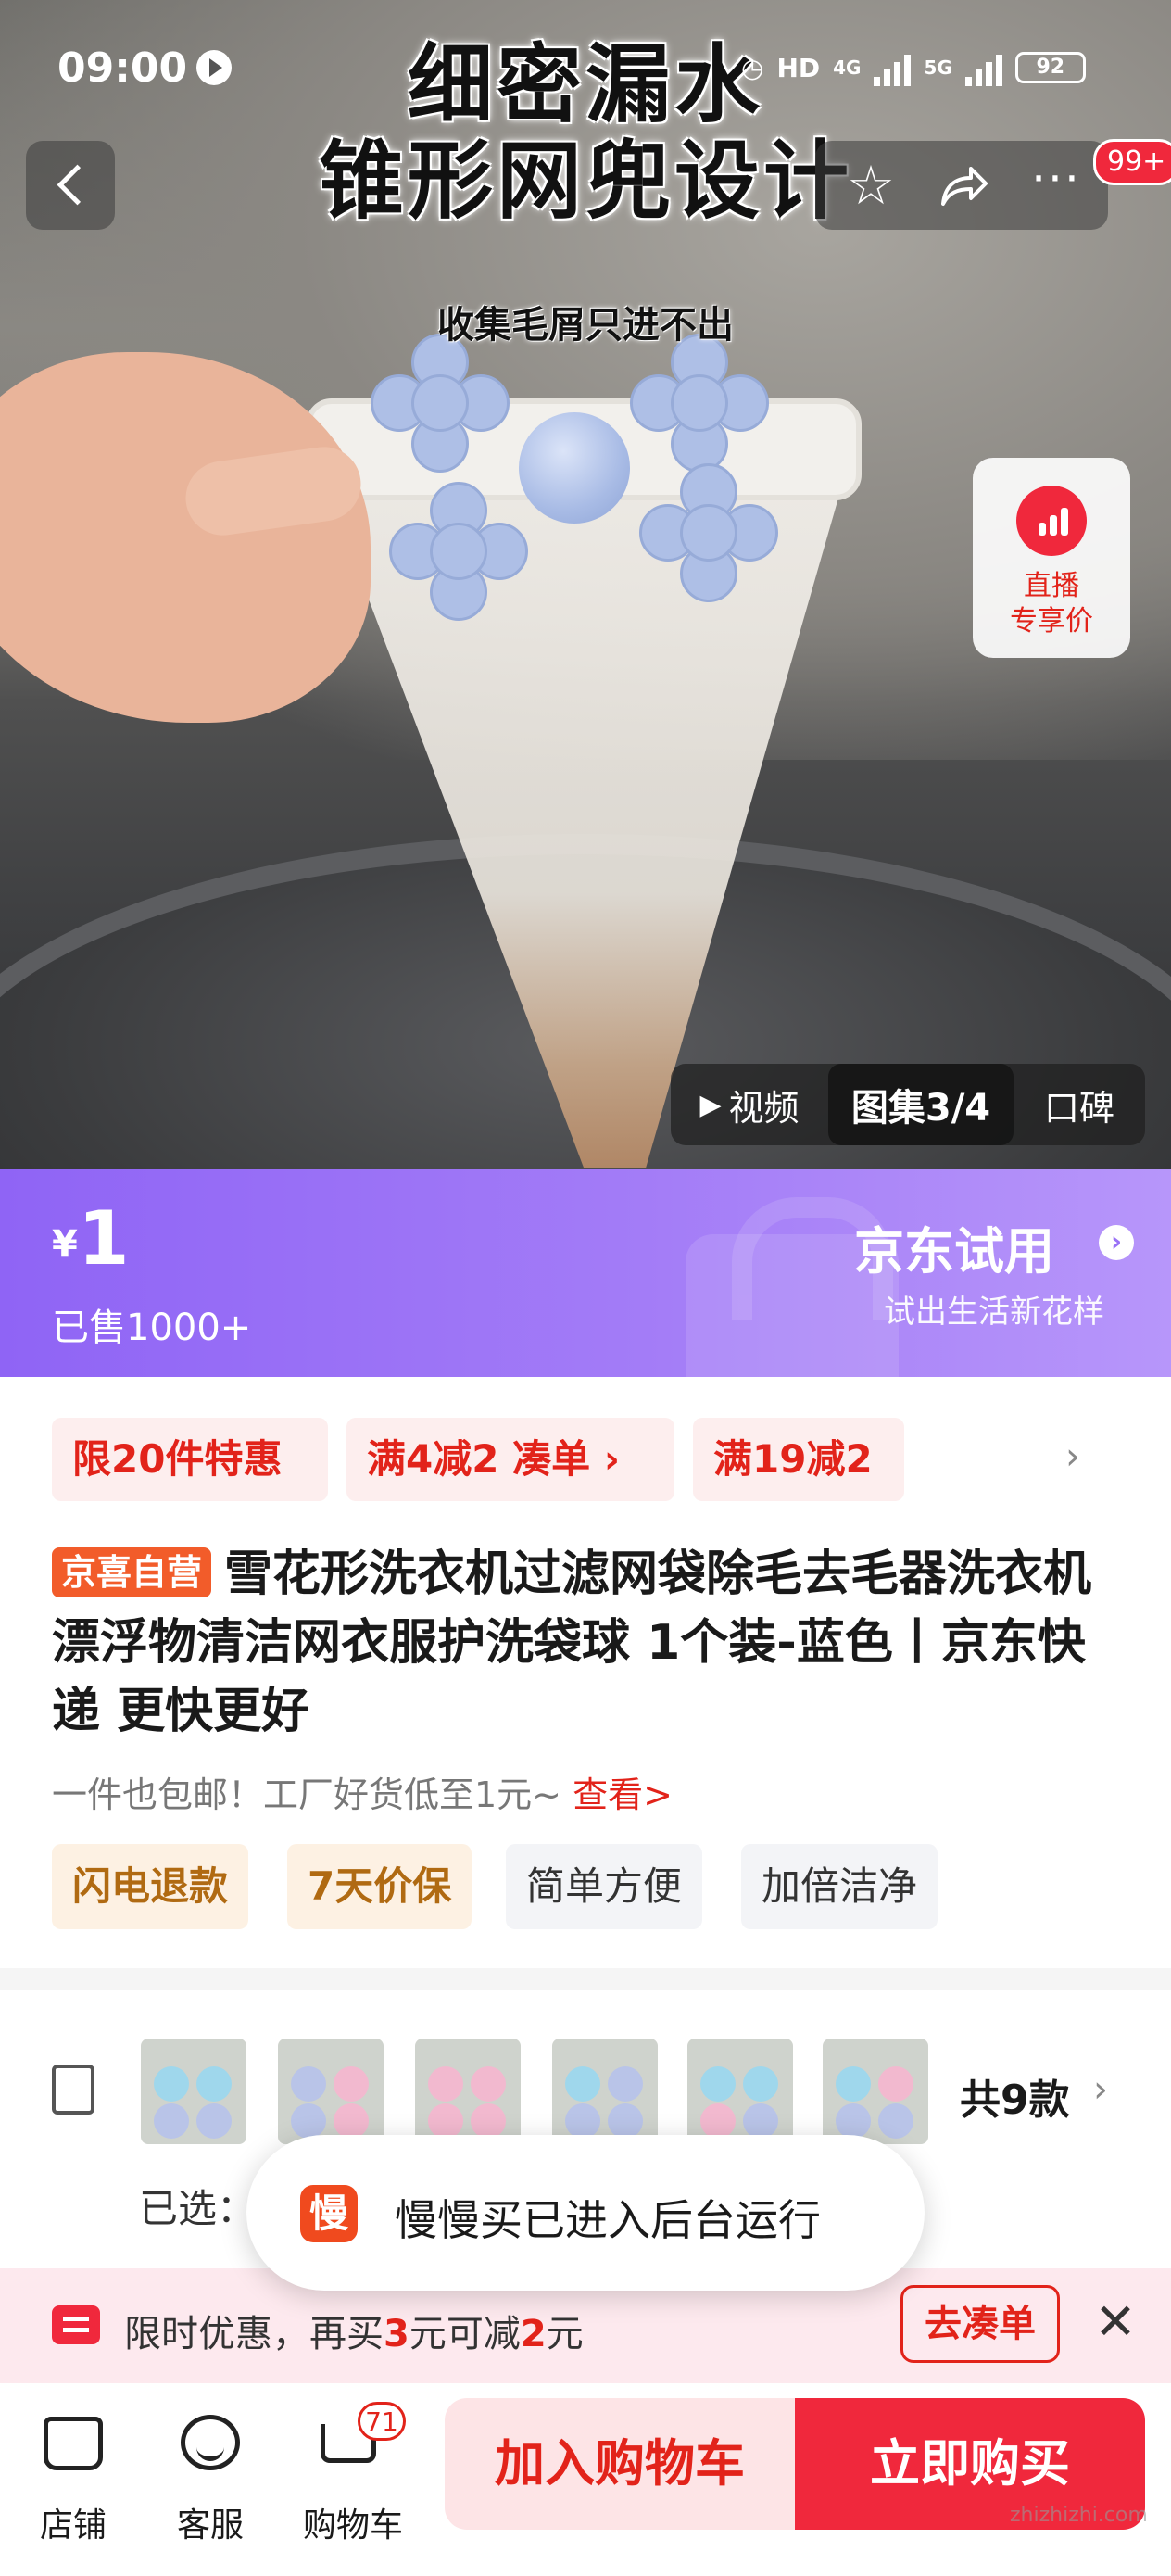 This screenshot has height=2576, width=1171. What do you see at coordinates (921, 1104) in the screenshot?
I see `tab-gallery: 图集3/4` at bounding box center [921, 1104].